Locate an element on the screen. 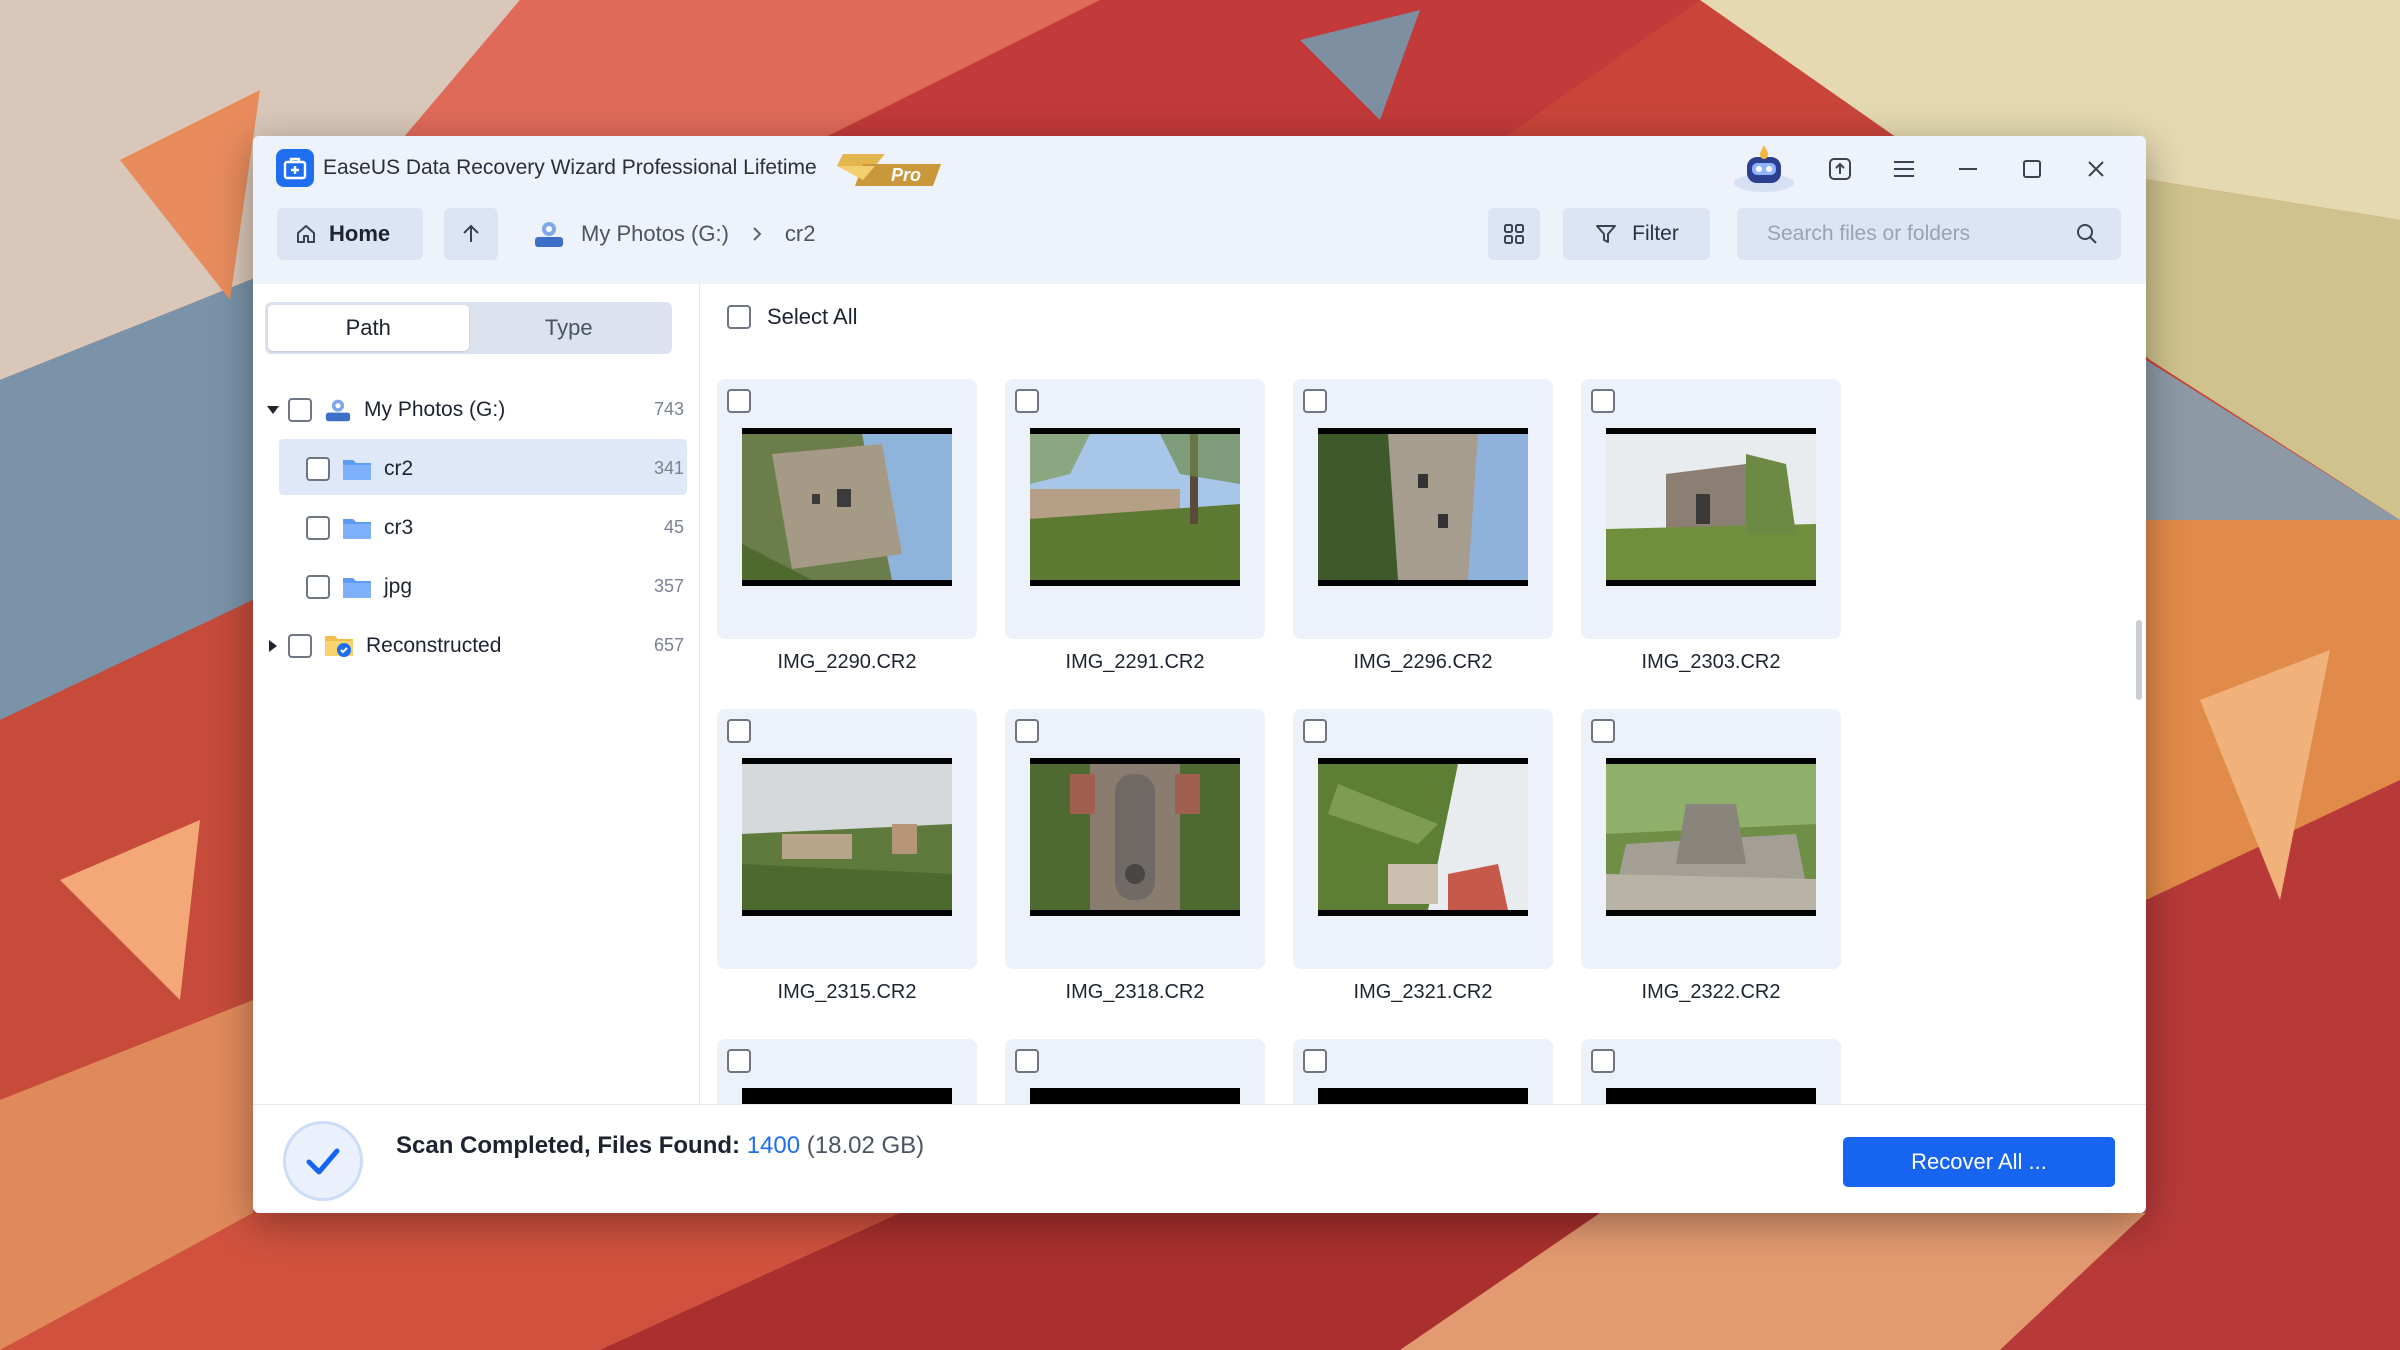 The height and width of the screenshot is (1350, 2400). search-box is located at coordinates (1929, 234).